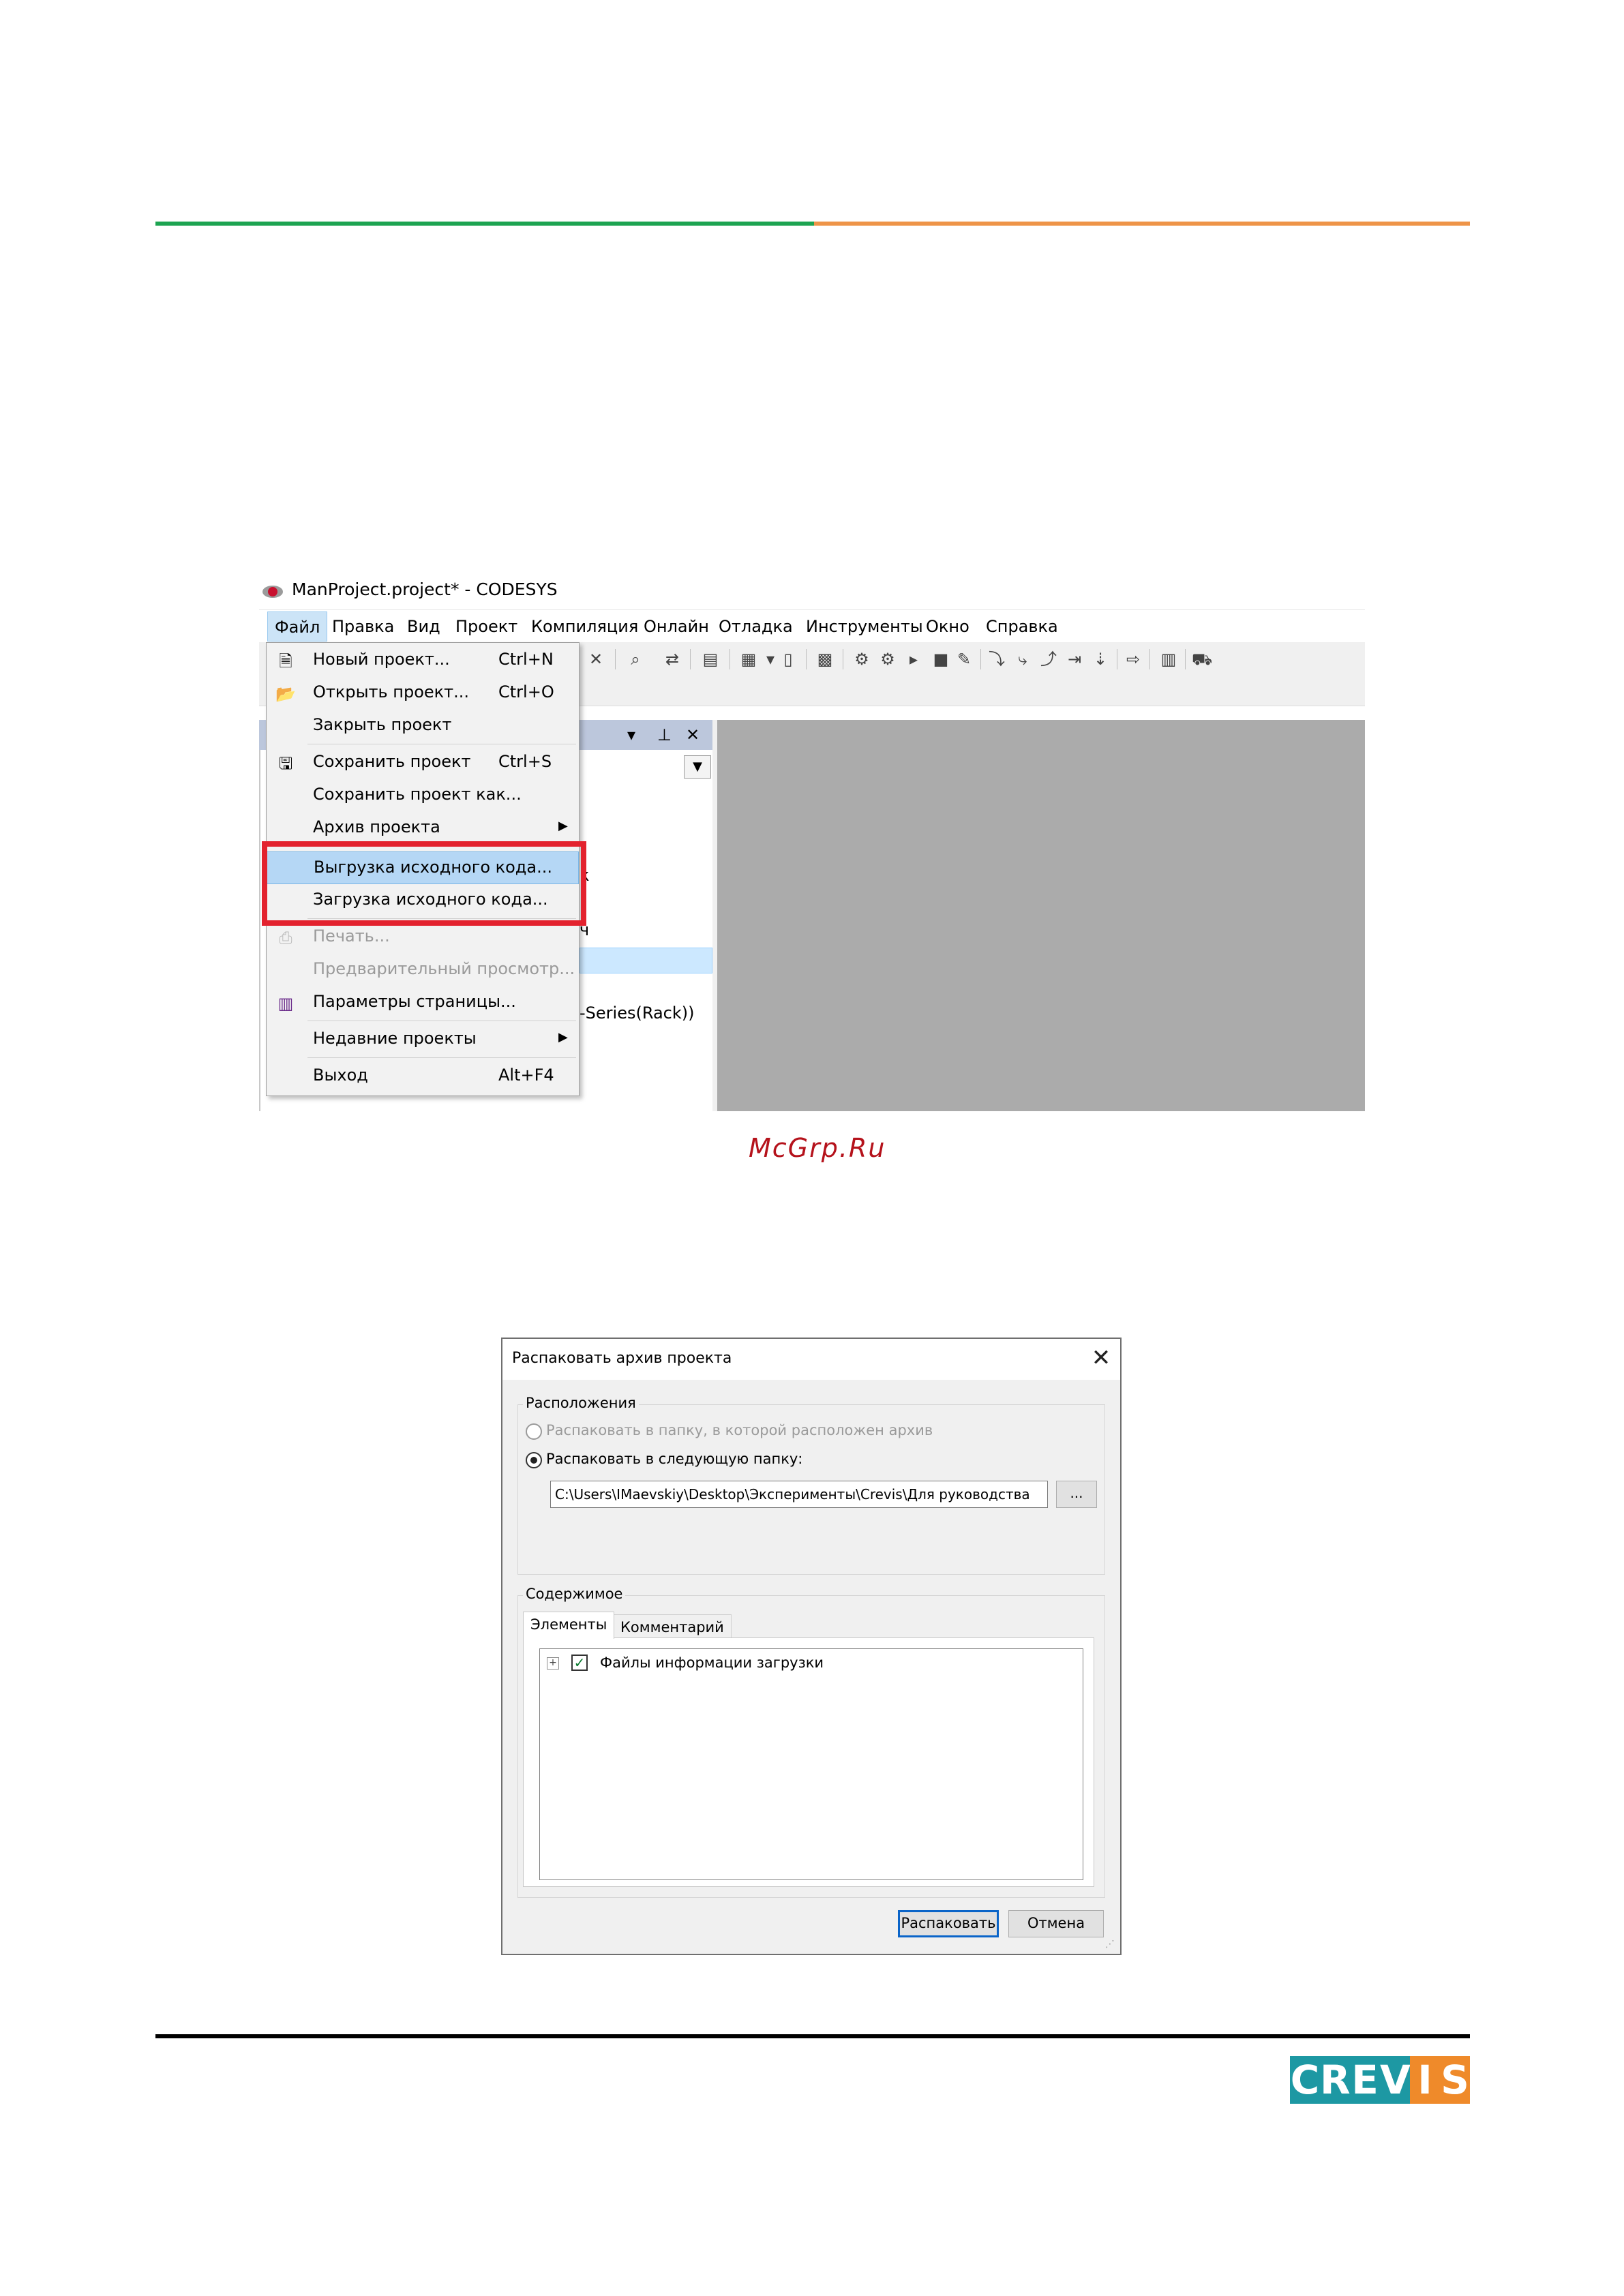 This screenshot has height=2296, width=1624. What do you see at coordinates (1455, 2080) in the screenshot?
I see `logo-letter: S` at bounding box center [1455, 2080].